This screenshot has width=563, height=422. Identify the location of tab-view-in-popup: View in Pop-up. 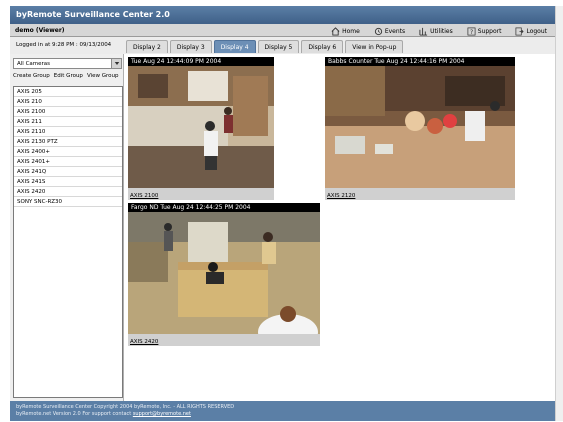
(374, 46).